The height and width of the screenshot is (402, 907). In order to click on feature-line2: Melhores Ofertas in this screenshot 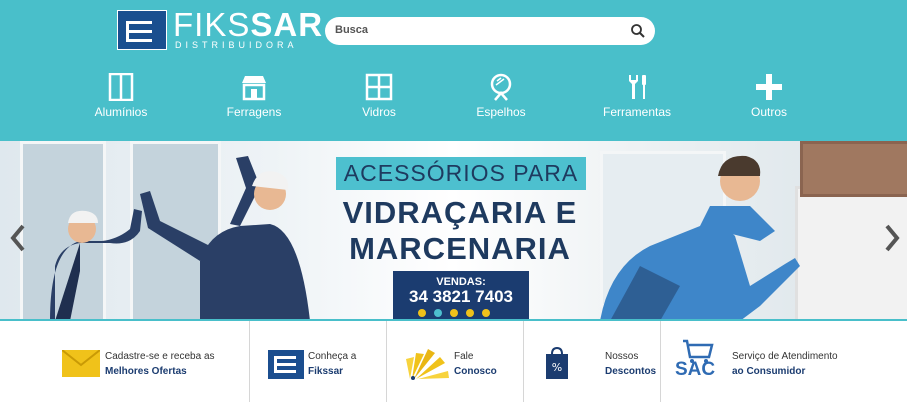, I will do `click(146, 371)`.